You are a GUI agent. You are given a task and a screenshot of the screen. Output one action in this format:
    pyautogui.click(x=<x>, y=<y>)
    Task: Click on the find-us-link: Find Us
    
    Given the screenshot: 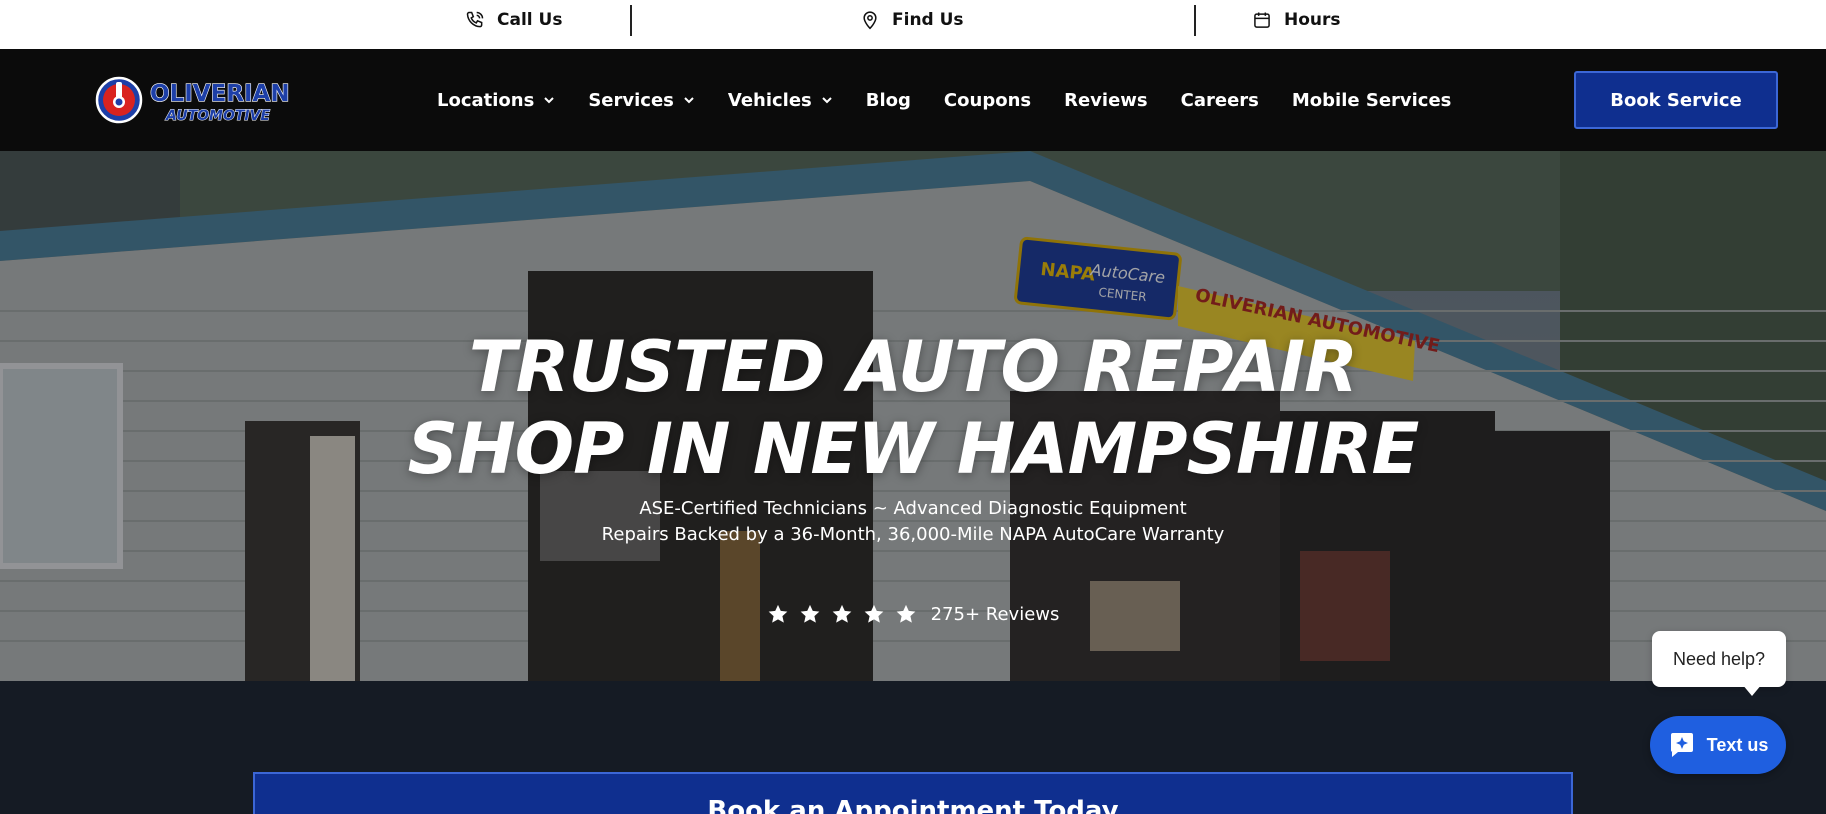 What is the action you would take?
    pyautogui.click(x=912, y=20)
    